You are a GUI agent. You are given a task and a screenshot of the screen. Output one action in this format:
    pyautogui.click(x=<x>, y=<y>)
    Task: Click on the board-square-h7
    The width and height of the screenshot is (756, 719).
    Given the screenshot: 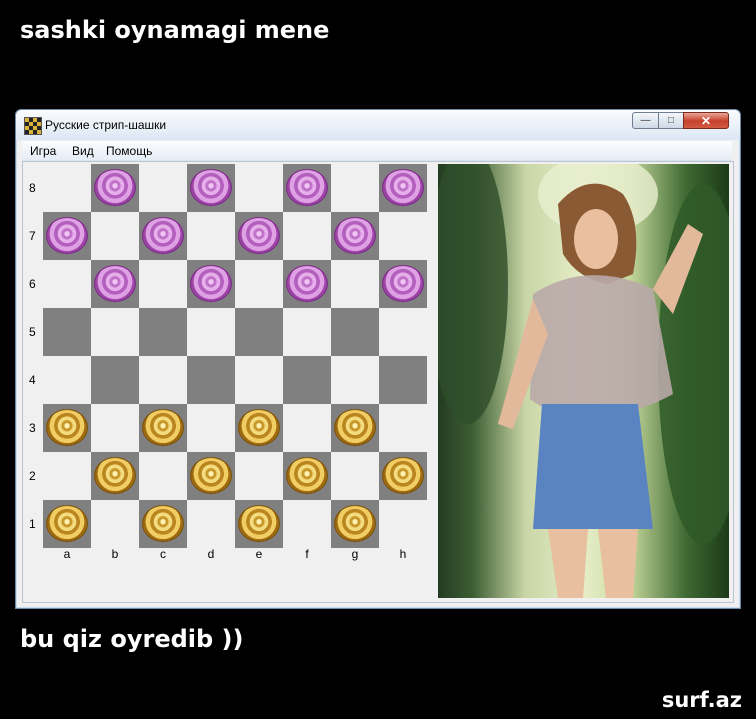 What is the action you would take?
    pyautogui.click(x=403, y=236)
    